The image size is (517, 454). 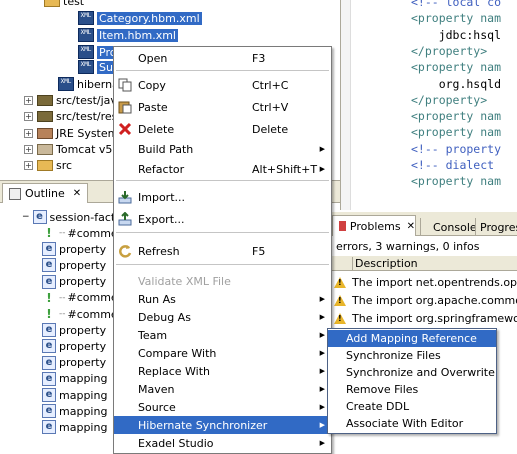 What do you see at coordinates (456, 83) in the screenshot?
I see `code-line: org.hsqld` at bounding box center [456, 83].